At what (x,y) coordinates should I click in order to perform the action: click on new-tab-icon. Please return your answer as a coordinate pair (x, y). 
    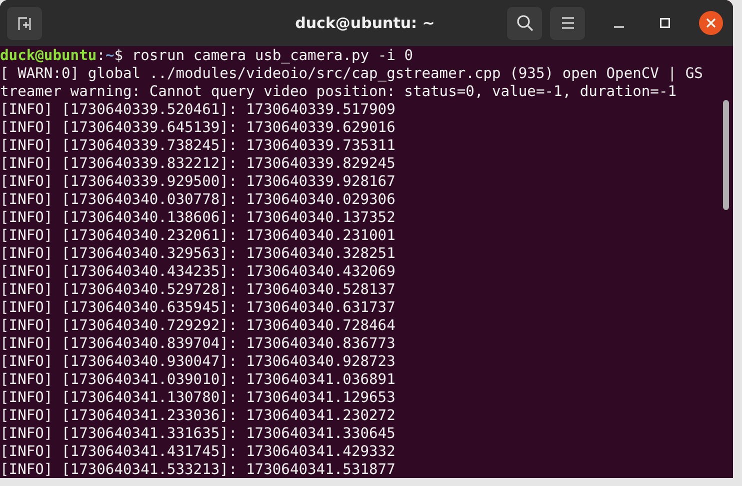
    Looking at the image, I should click on (24, 23).